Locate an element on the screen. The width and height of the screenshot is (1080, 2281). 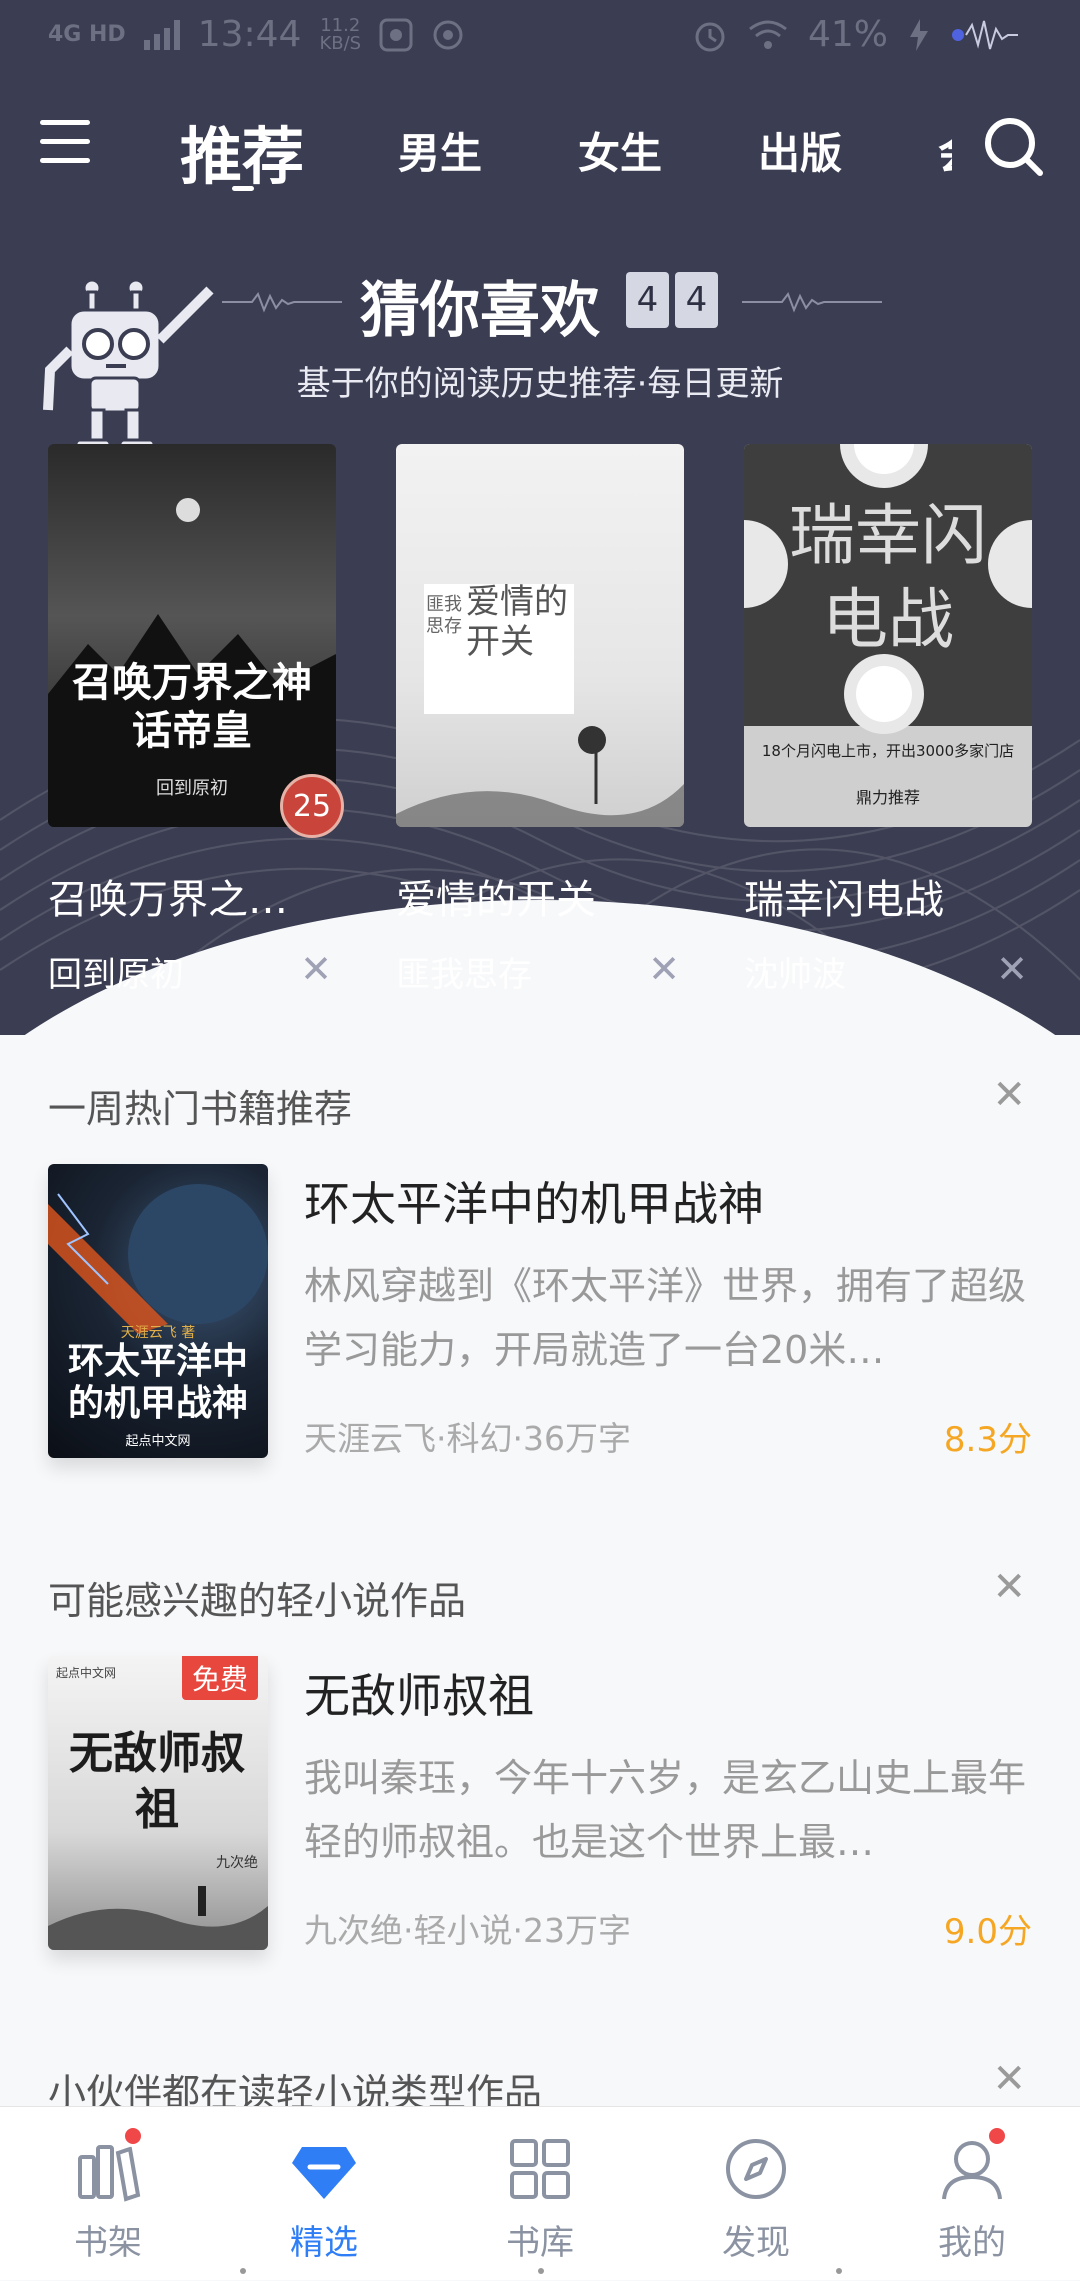
rec-book-1: 召唤万界之神话帝皇 回到原初 25 召唤万界之… 回到原初 ✕ is located at coordinates (196, 720).